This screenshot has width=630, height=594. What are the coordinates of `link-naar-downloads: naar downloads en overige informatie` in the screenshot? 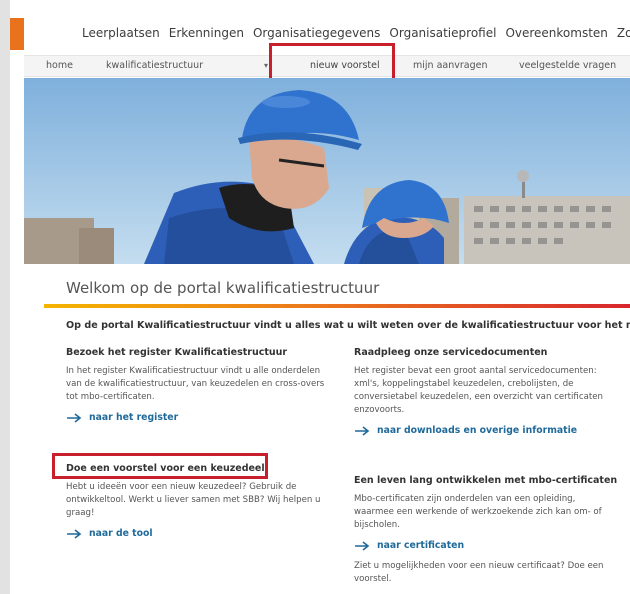 It's located at (484, 430).